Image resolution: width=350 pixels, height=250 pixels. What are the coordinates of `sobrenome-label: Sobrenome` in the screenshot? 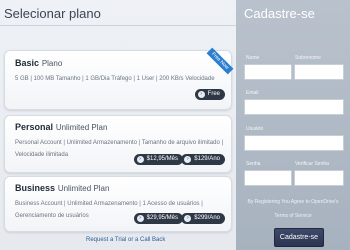 It's located at (308, 58).